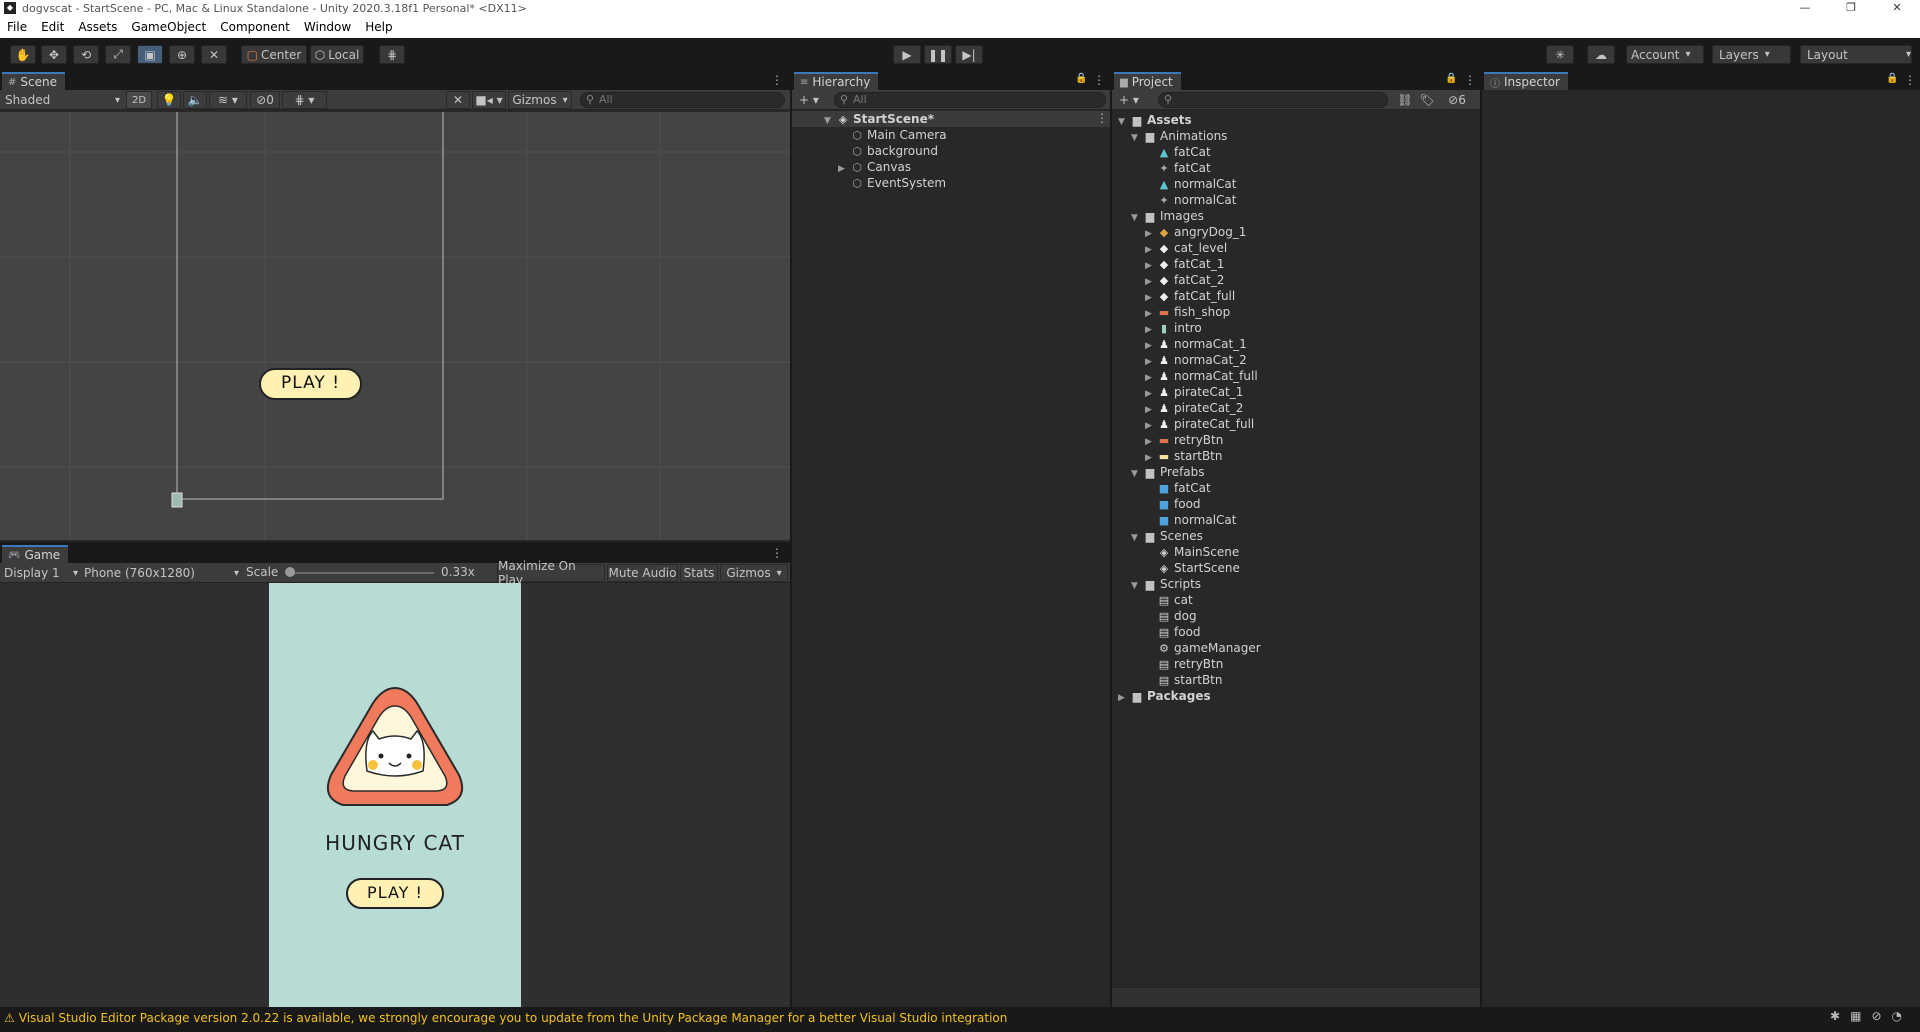 The width and height of the screenshot is (1920, 1032). I want to click on asset-item: ⚙ gameManager, so click(1209, 648).